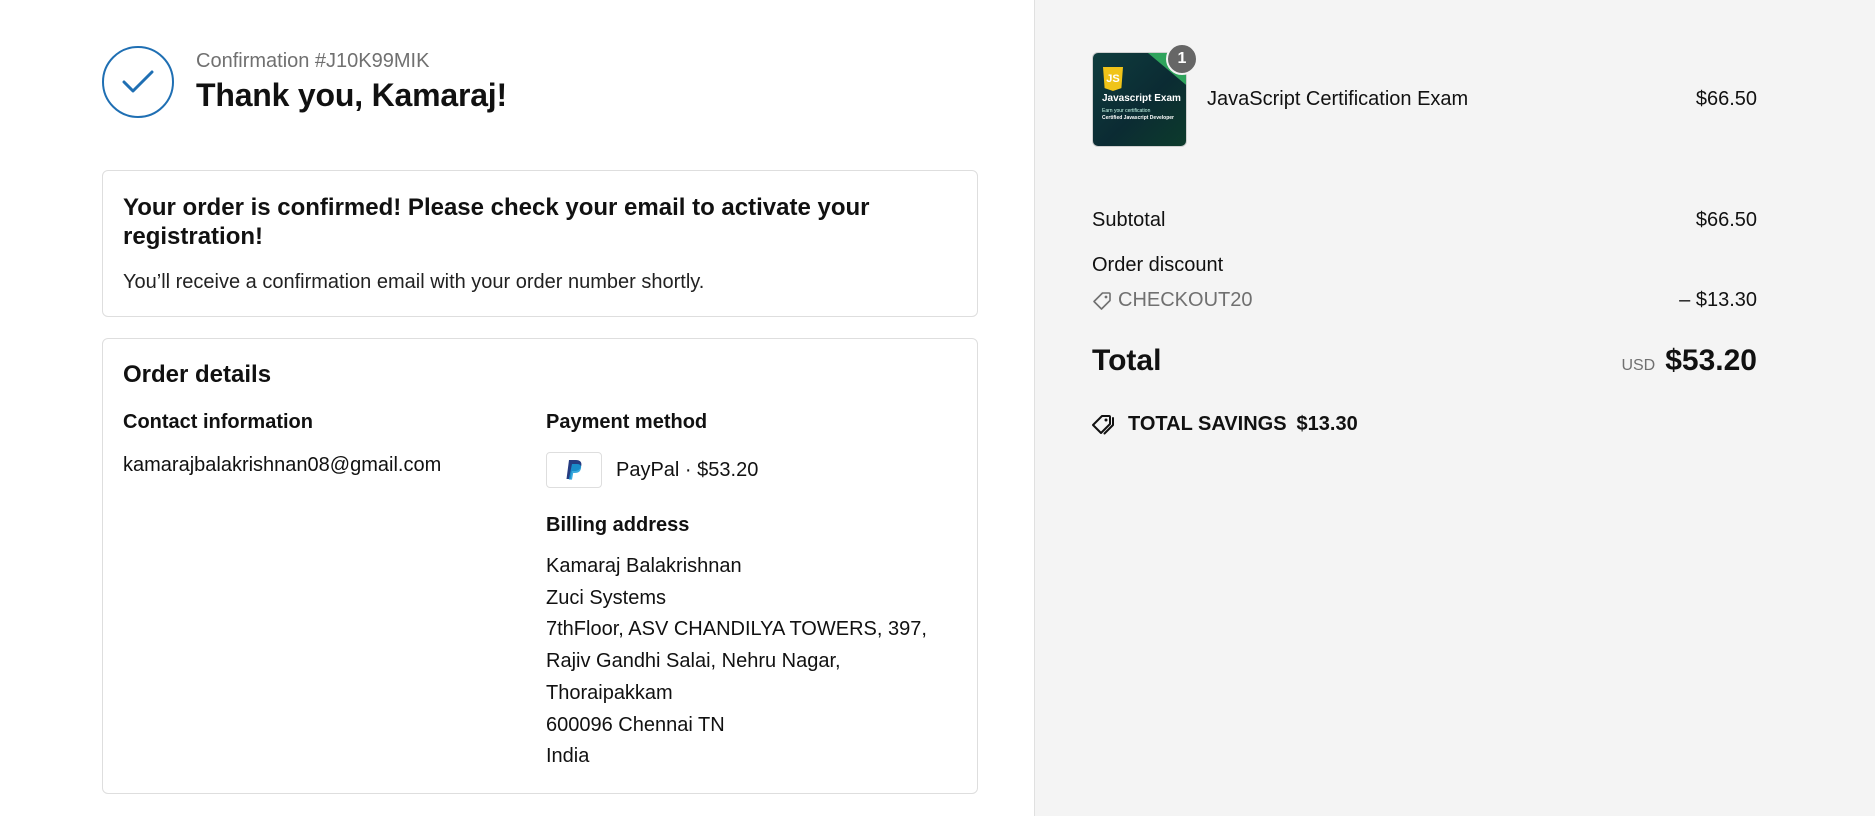 This screenshot has height=816, width=1875. What do you see at coordinates (197, 374) in the screenshot?
I see `order-details-title: Order details` at bounding box center [197, 374].